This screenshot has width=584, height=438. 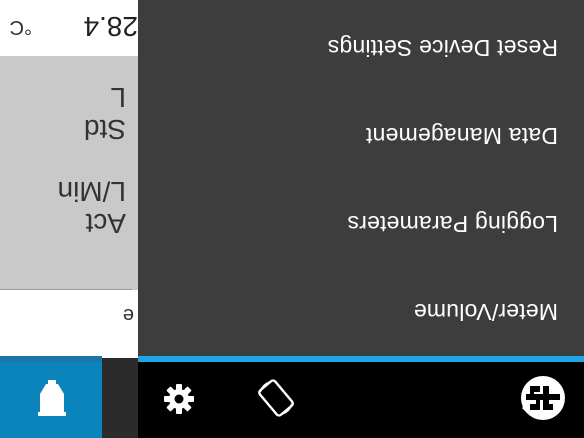 What do you see at coordinates (179, 399) in the screenshot?
I see `gear-icon` at bounding box center [179, 399].